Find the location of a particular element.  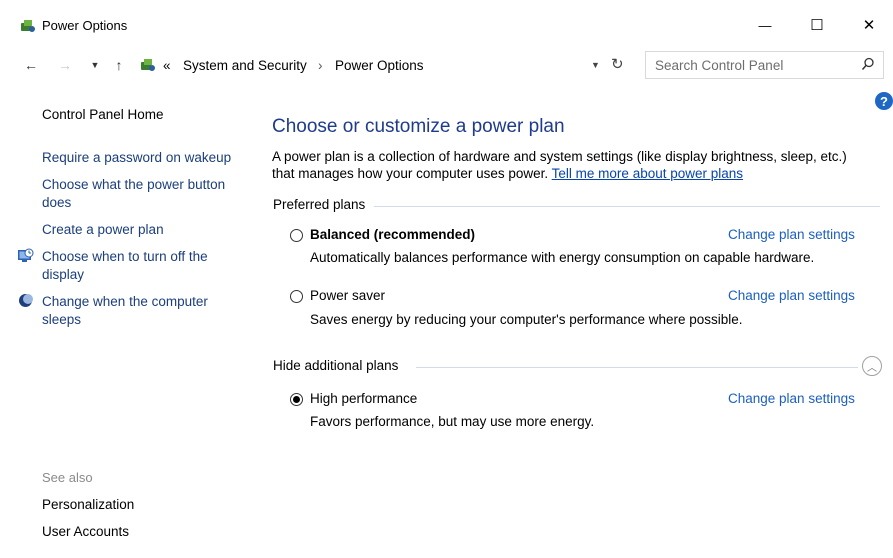

power-saver-radio is located at coordinates (296, 296).